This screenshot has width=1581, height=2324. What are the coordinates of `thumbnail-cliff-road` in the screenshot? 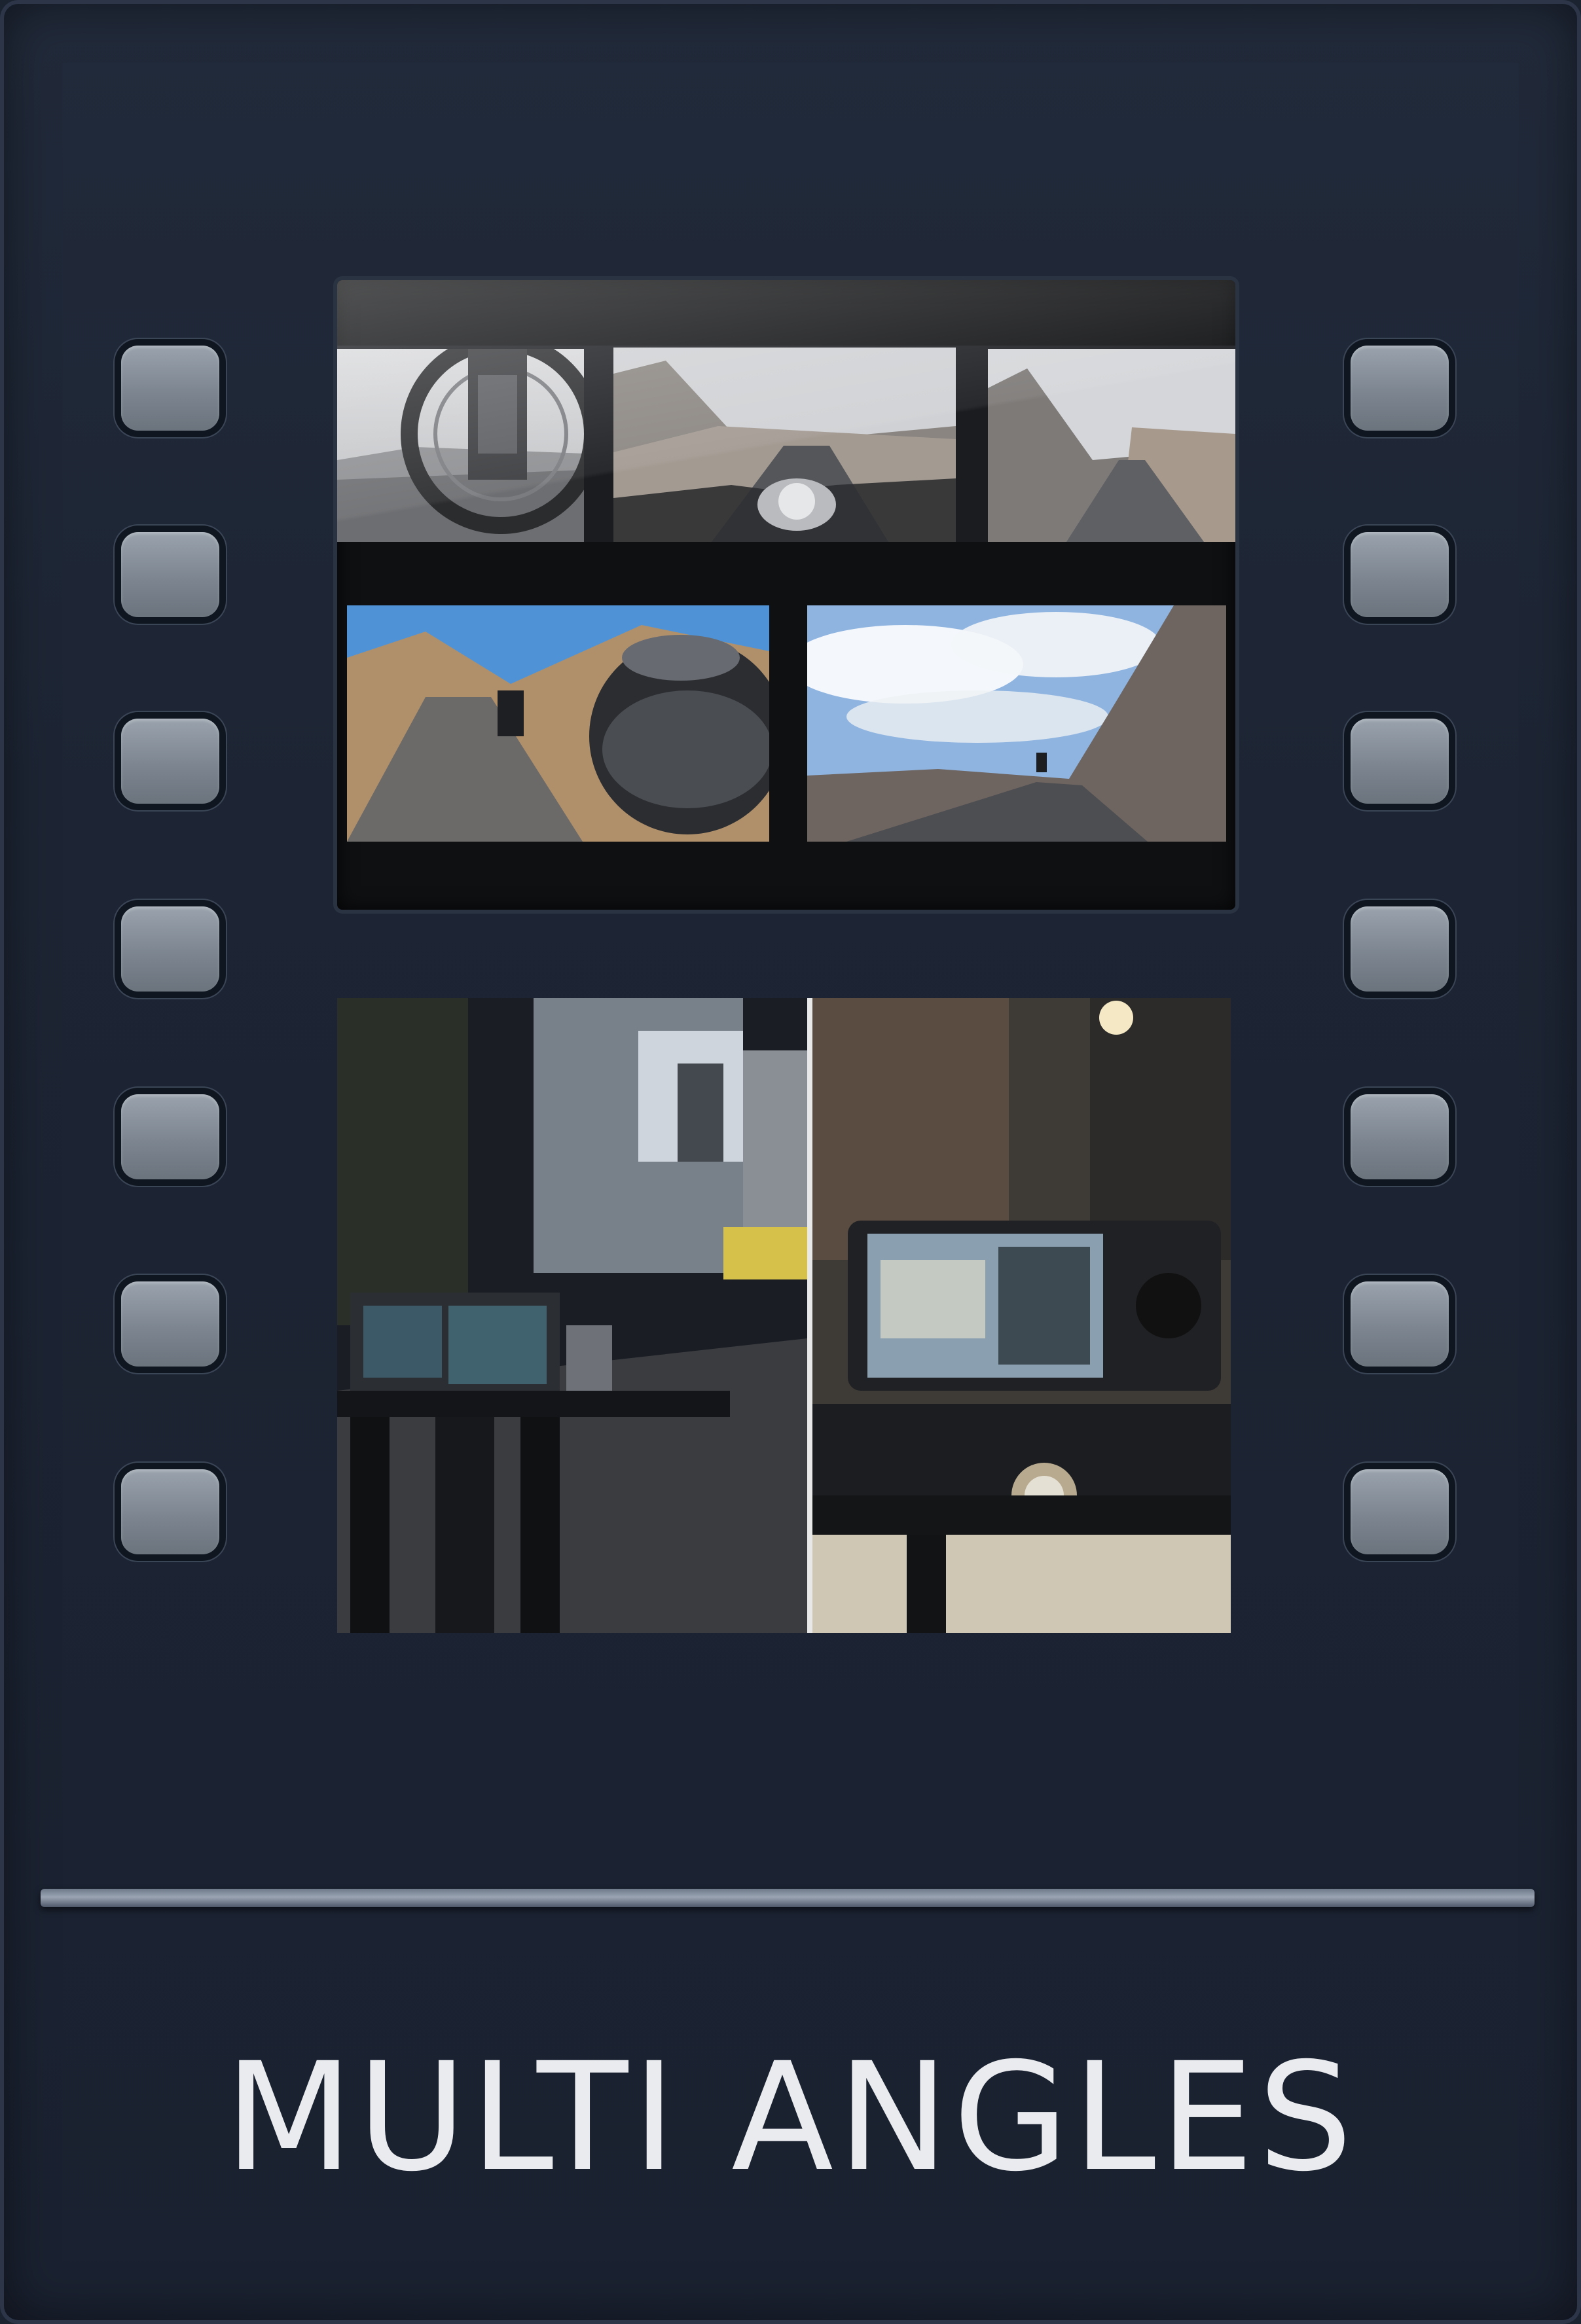 It's located at (1016, 723).